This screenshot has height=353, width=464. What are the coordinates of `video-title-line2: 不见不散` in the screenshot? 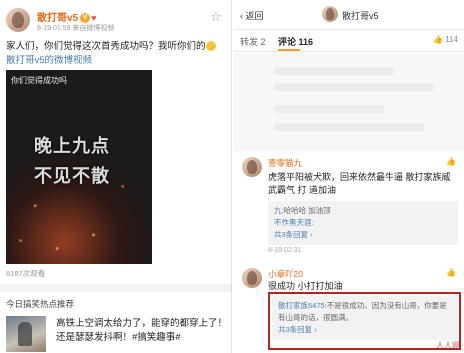 It's located at (72, 176).